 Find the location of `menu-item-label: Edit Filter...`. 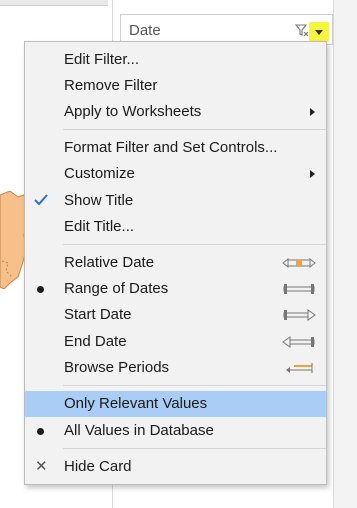

menu-item-label: Edit Filter... is located at coordinates (102, 59).